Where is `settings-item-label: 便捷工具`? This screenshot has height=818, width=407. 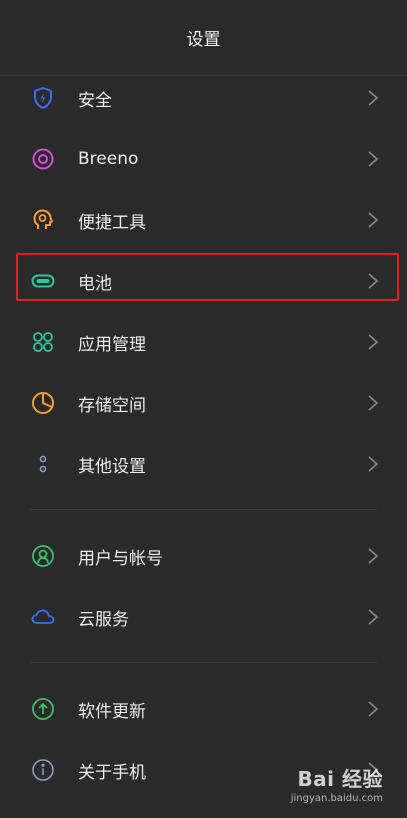
settings-item-label: 便捷工具 is located at coordinates (112, 222).